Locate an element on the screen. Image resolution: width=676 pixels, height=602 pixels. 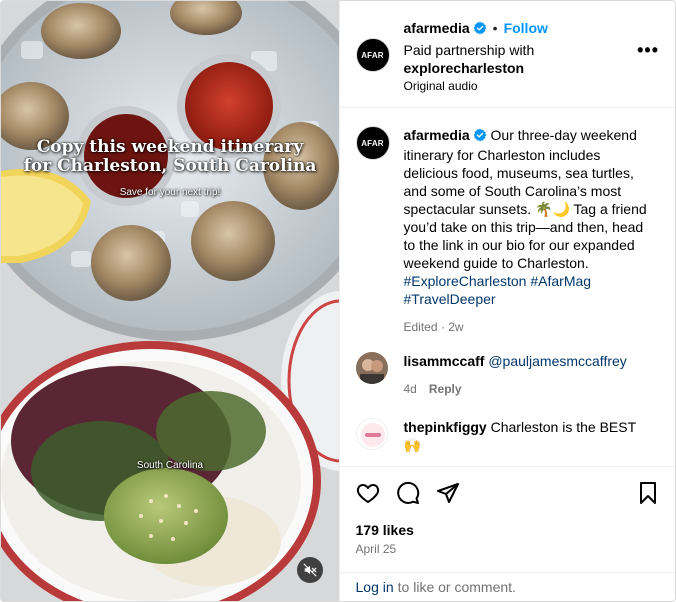
comment-body: thepinkfiggy Charleston is the BEST 🙌 is located at coordinates (528, 436).